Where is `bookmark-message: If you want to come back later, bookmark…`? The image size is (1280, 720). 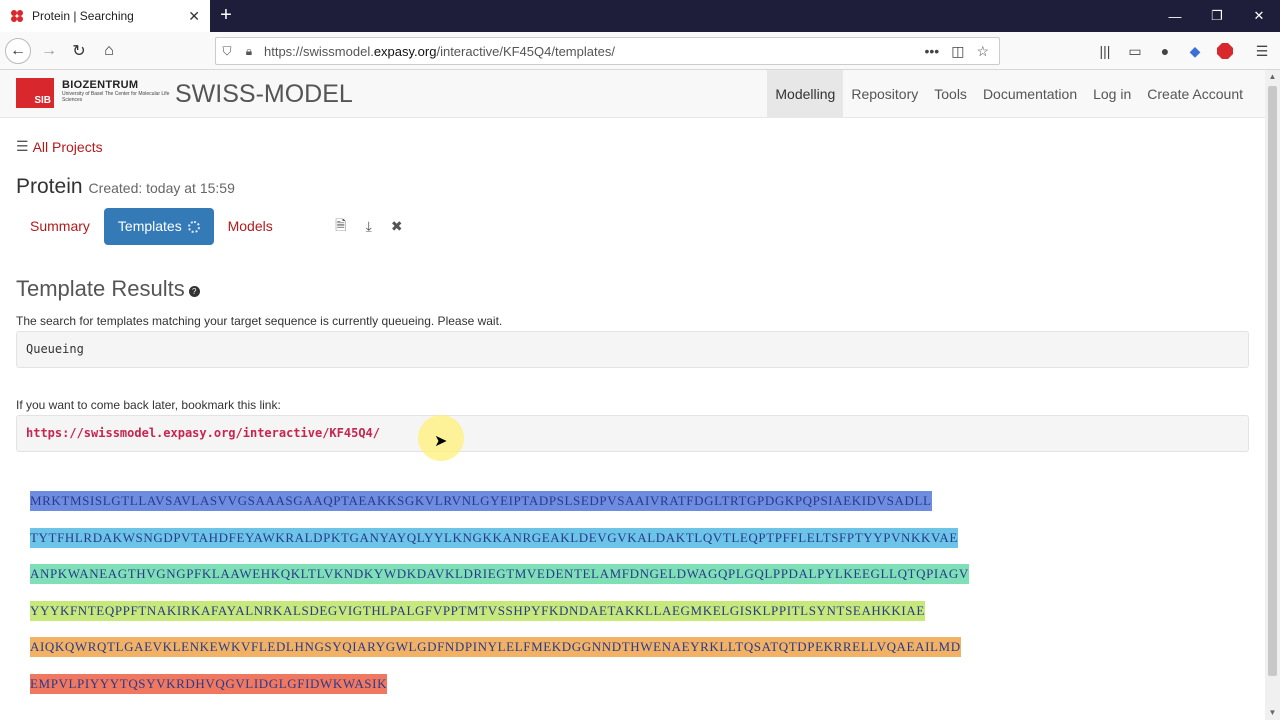 bookmark-message: If you want to come back later, bookmark… is located at coordinates (148, 405).